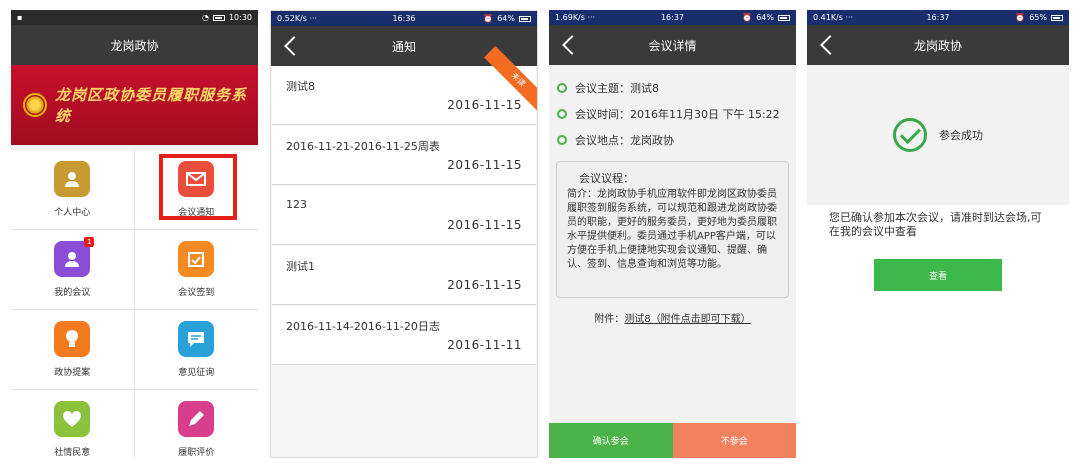 Image resolution: width=1080 pixels, height=468 pixels. I want to click on message-area: 您已确认参加本次会议，请准时到达会场,可在我的会议中查看 查看, so click(938, 331).